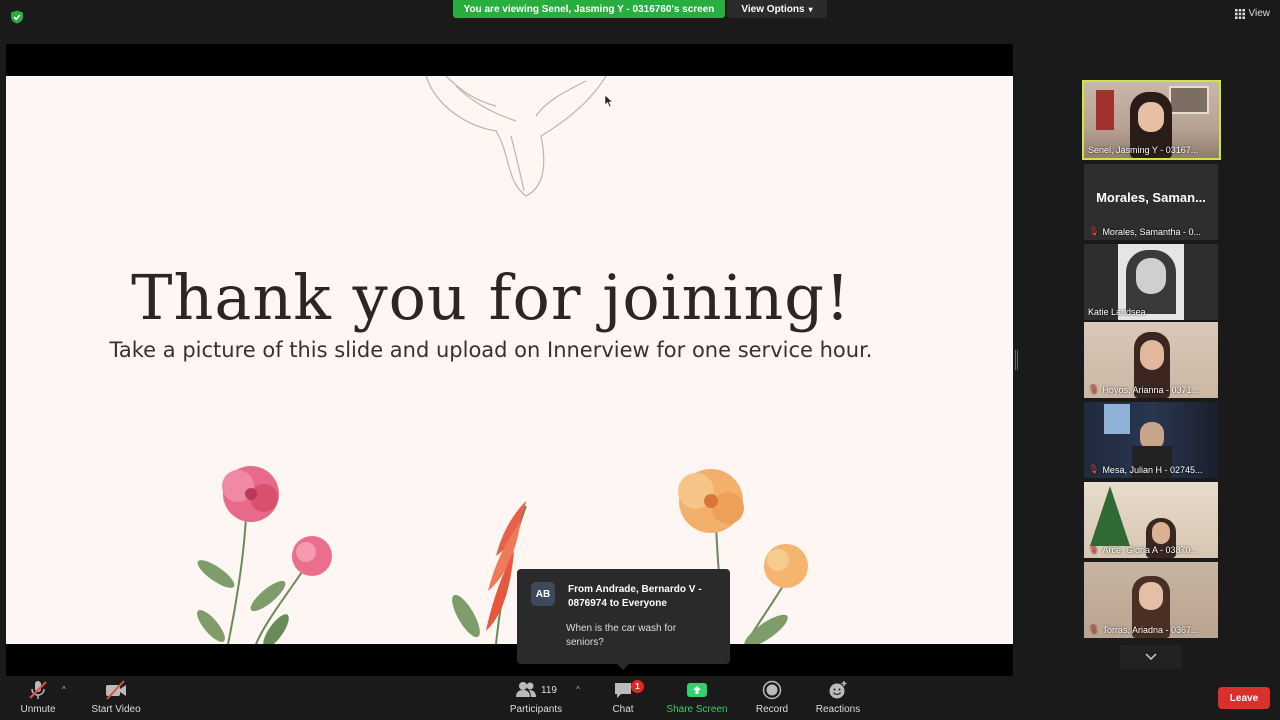 This screenshot has height=720, width=1280. What do you see at coordinates (543, 594) in the screenshot?
I see `avatar: AB` at bounding box center [543, 594].